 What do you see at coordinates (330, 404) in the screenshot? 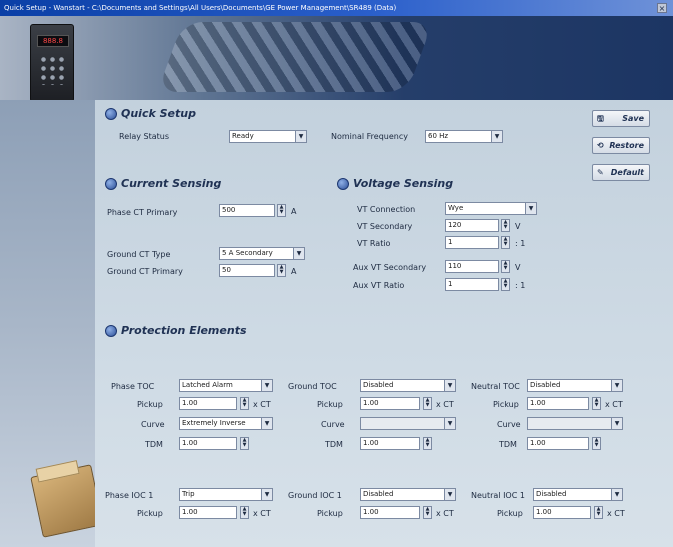
I see `ground-toc-pickup-label: Pickup` at bounding box center [330, 404].